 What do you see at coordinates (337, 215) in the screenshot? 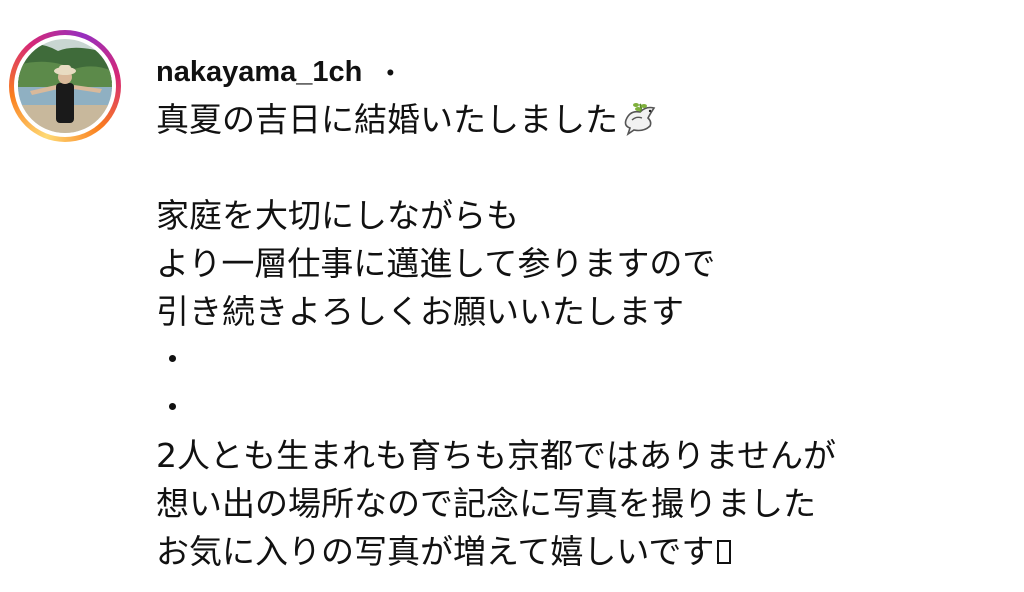
I see `caption-line-3: 家庭を大切にしながらも` at bounding box center [337, 215].